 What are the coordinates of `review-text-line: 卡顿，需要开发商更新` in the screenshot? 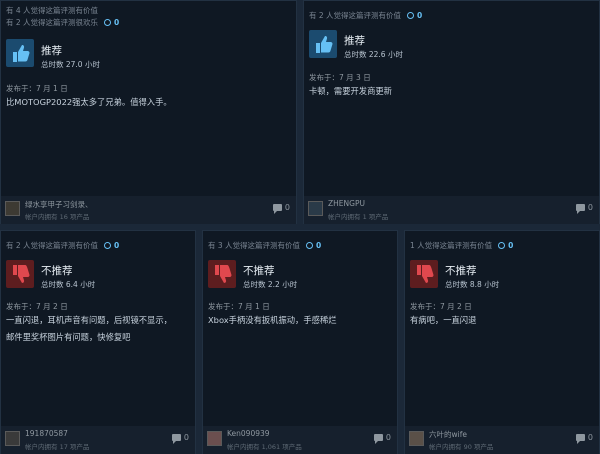 It's located at (350, 91).